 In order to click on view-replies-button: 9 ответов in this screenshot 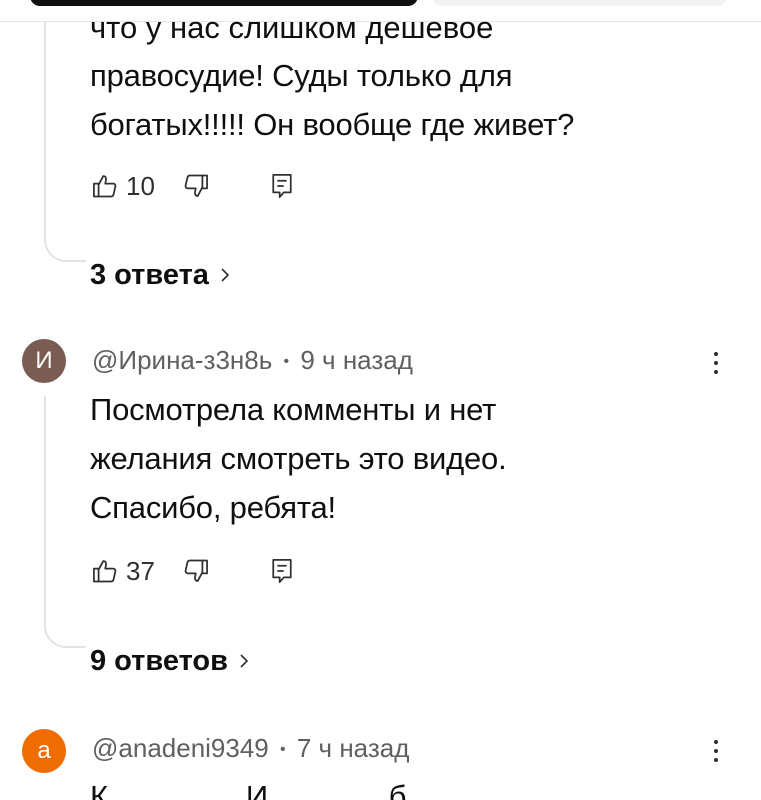, I will do `click(170, 661)`.